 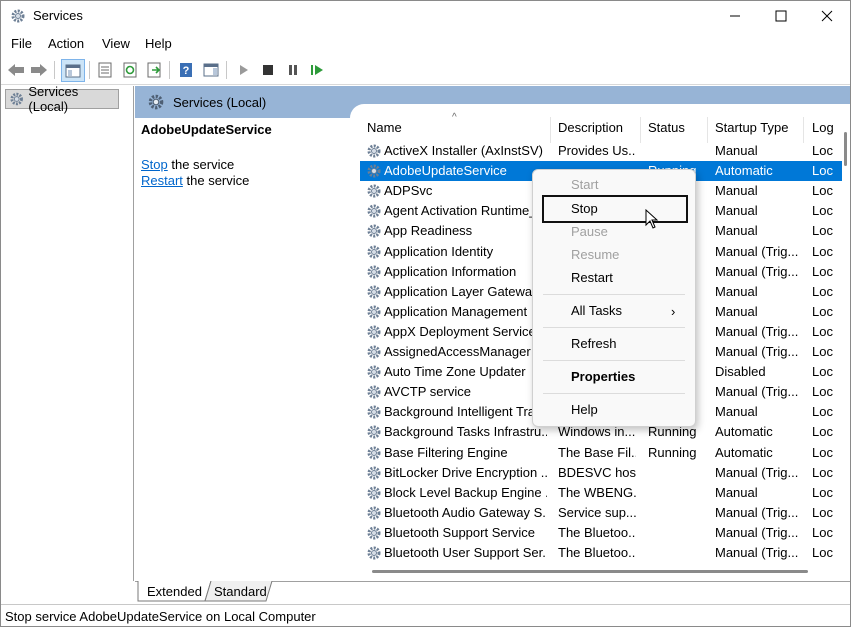 I want to click on tab-extended: Extended, so click(x=174, y=592).